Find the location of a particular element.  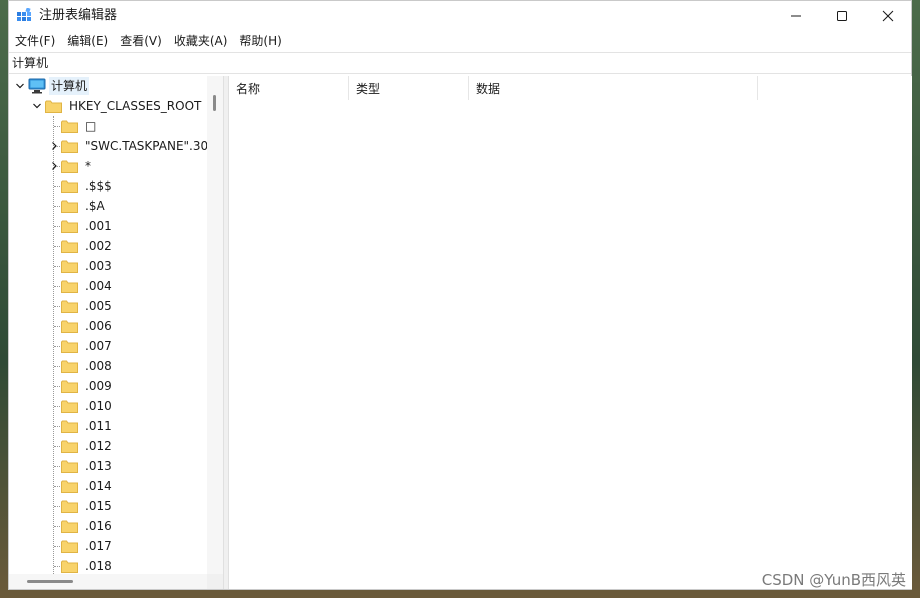

tree-label-key: "SWC.TASKPANE".30 is located at coordinates (147, 146).